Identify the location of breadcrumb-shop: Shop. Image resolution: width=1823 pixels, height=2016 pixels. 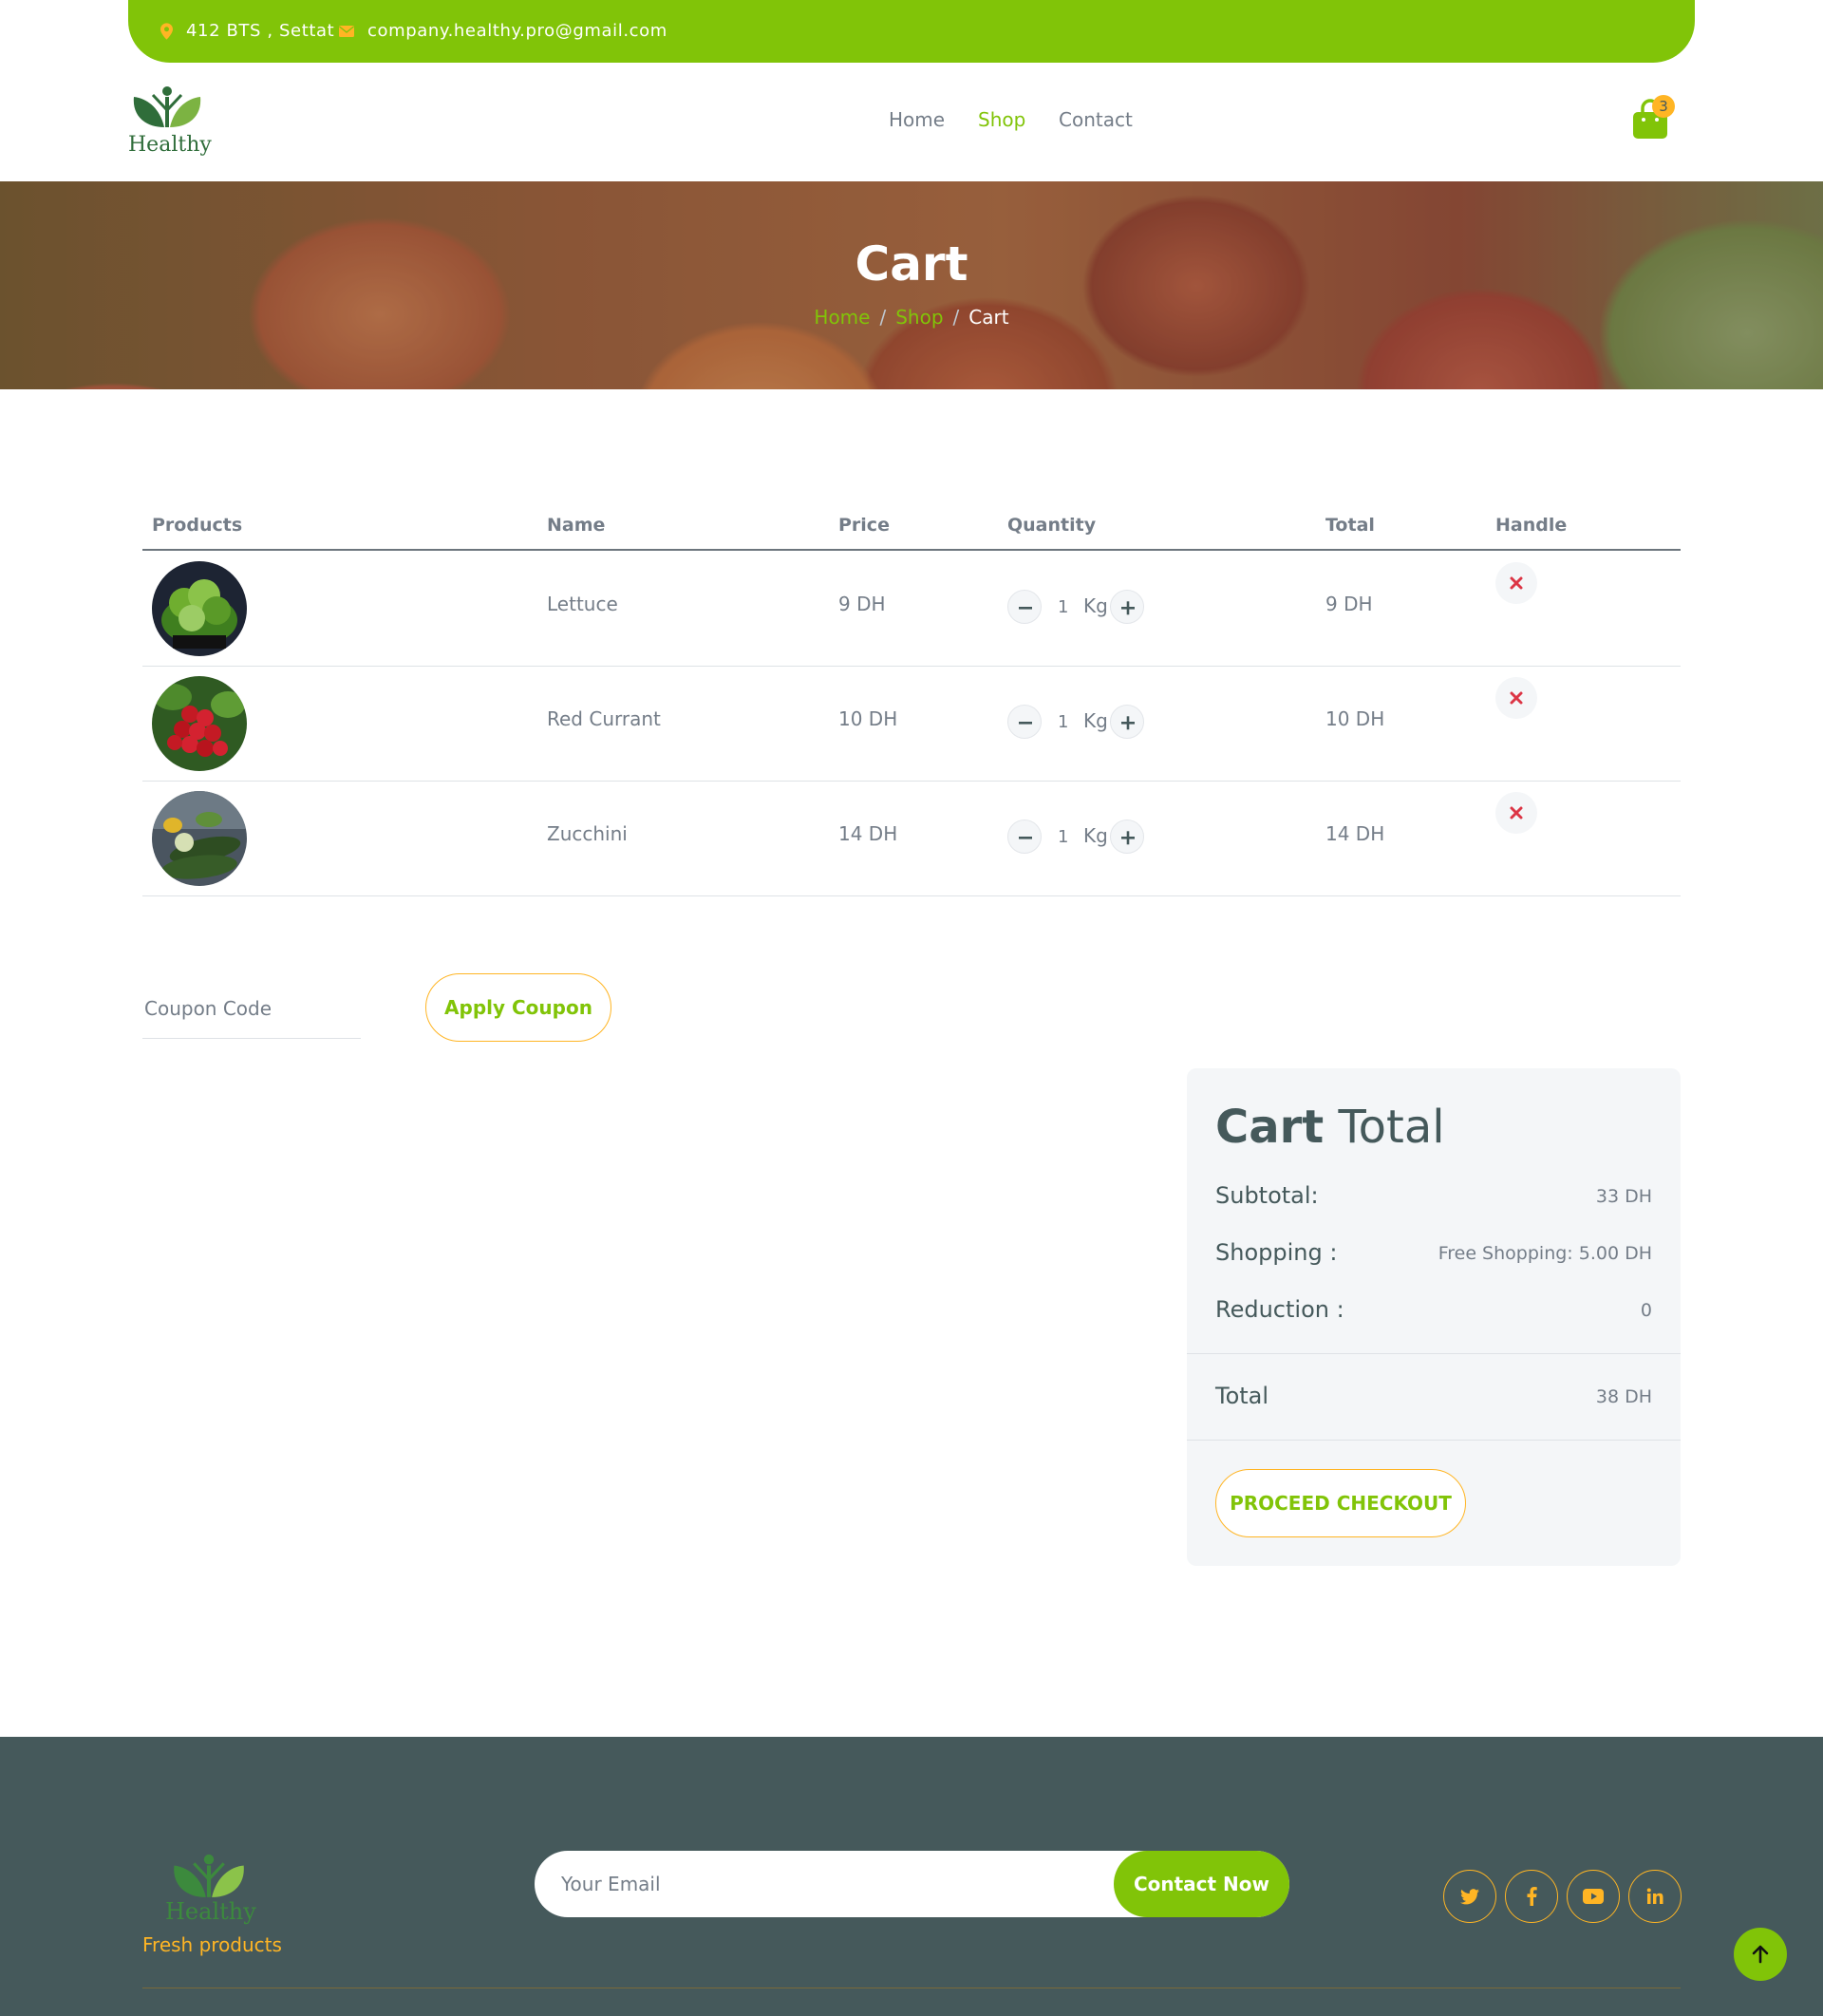
(919, 317).